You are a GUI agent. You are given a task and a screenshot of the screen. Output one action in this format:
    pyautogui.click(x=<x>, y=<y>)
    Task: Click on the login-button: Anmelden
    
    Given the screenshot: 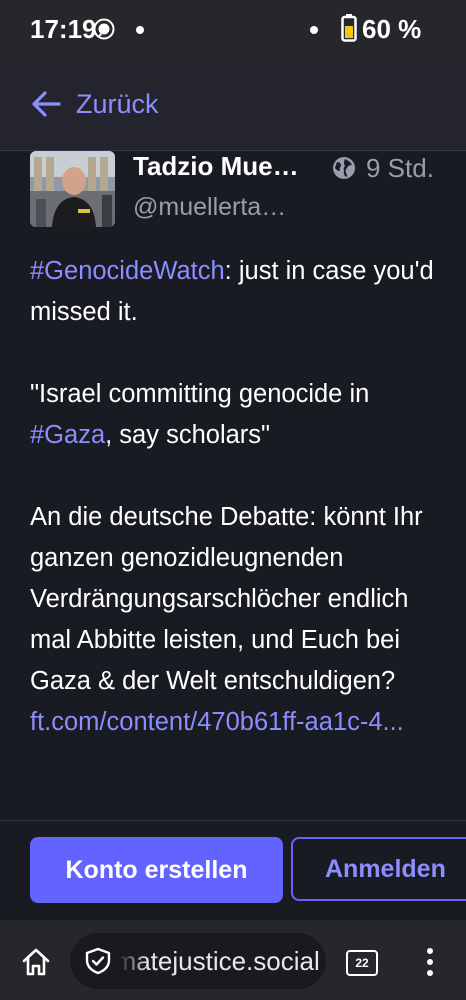 What is the action you would take?
    pyautogui.click(x=378, y=869)
    